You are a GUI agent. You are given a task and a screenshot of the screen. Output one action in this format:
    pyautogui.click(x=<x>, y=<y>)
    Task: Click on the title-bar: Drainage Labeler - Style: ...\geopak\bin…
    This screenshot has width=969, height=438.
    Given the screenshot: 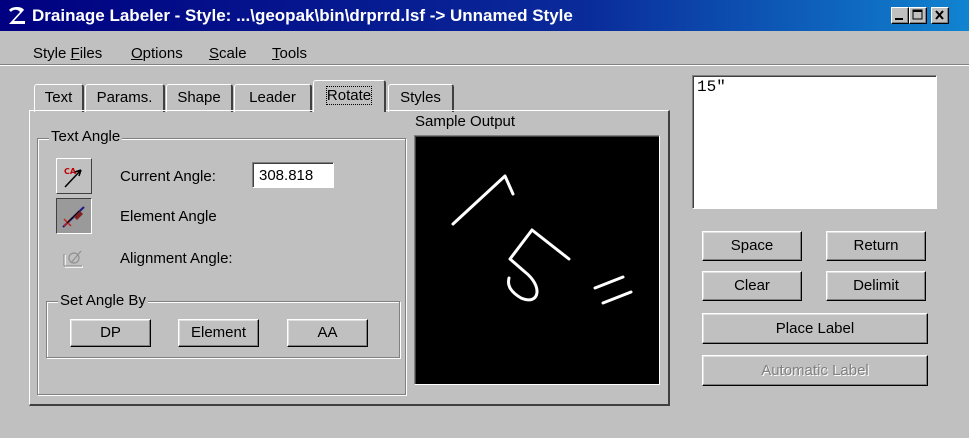 What is the action you would take?
    pyautogui.click(x=484, y=15)
    